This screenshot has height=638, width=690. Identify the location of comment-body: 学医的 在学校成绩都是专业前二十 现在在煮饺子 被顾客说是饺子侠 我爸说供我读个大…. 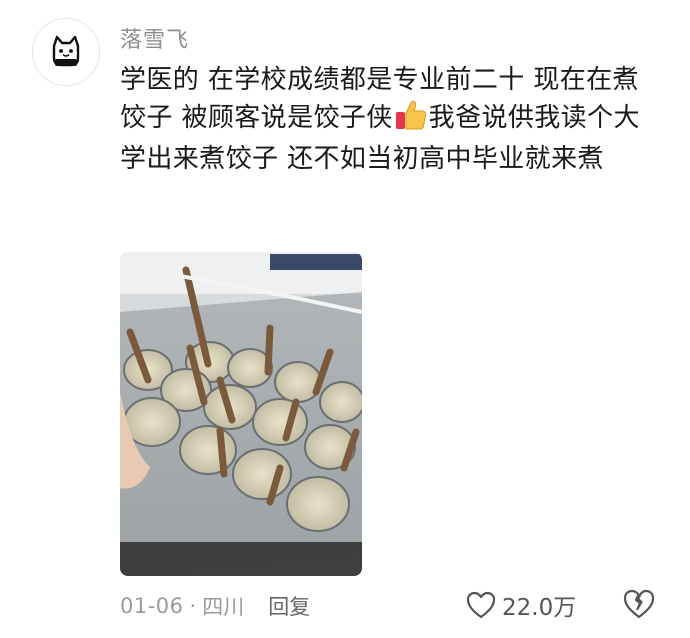
(392, 120).